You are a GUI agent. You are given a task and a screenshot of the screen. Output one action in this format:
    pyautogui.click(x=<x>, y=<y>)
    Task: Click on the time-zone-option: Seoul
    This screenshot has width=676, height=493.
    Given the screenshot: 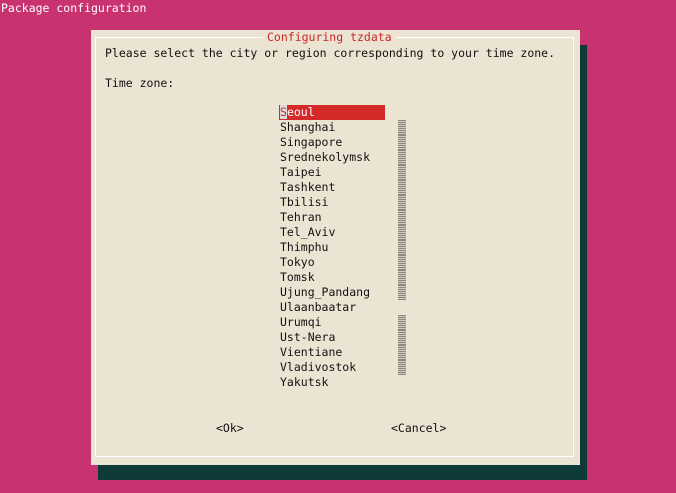 What is the action you would take?
    pyautogui.click(x=332, y=112)
    